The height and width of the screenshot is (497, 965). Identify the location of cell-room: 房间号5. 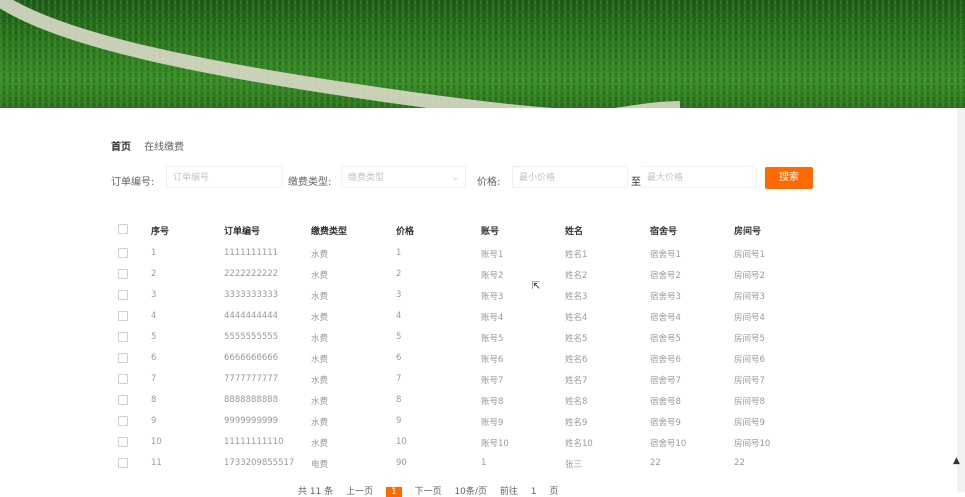
(749, 339).